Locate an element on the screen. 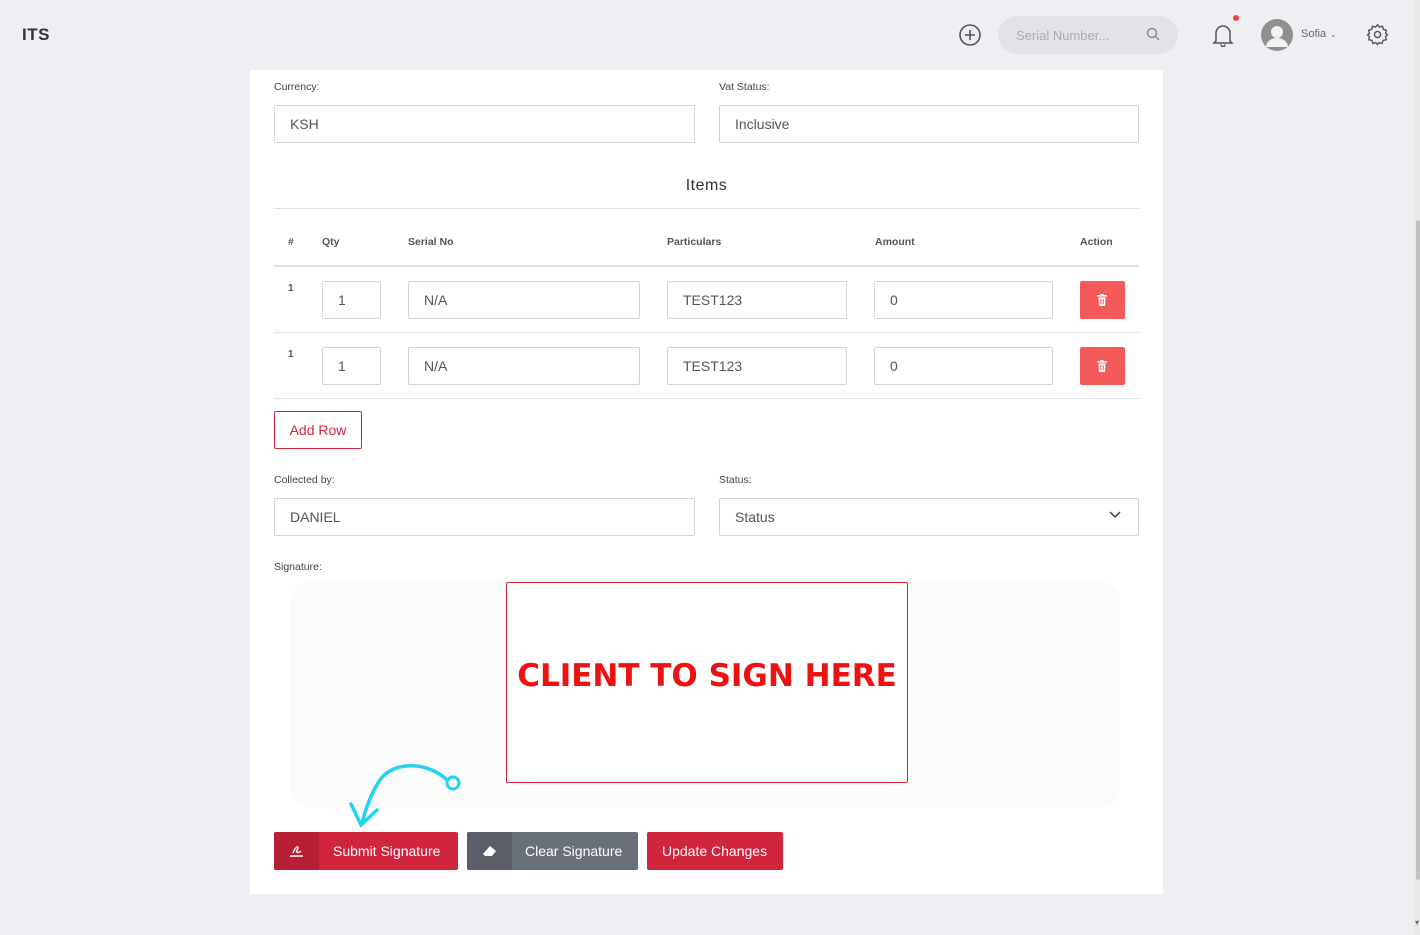 Image resolution: width=1420 pixels, height=935 pixels. submit-signature-label: Submit Signature is located at coordinates (387, 851).